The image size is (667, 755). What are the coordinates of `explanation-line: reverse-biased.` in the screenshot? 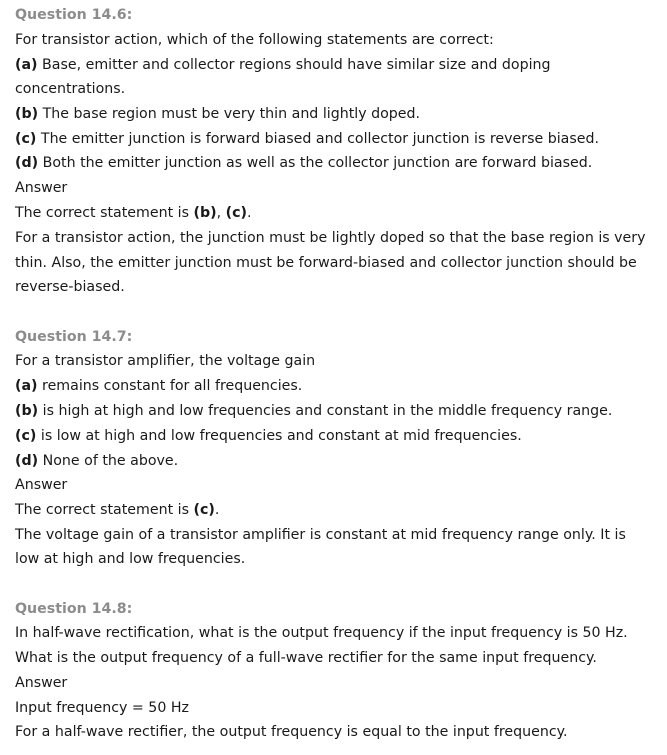 It's located at (70, 287).